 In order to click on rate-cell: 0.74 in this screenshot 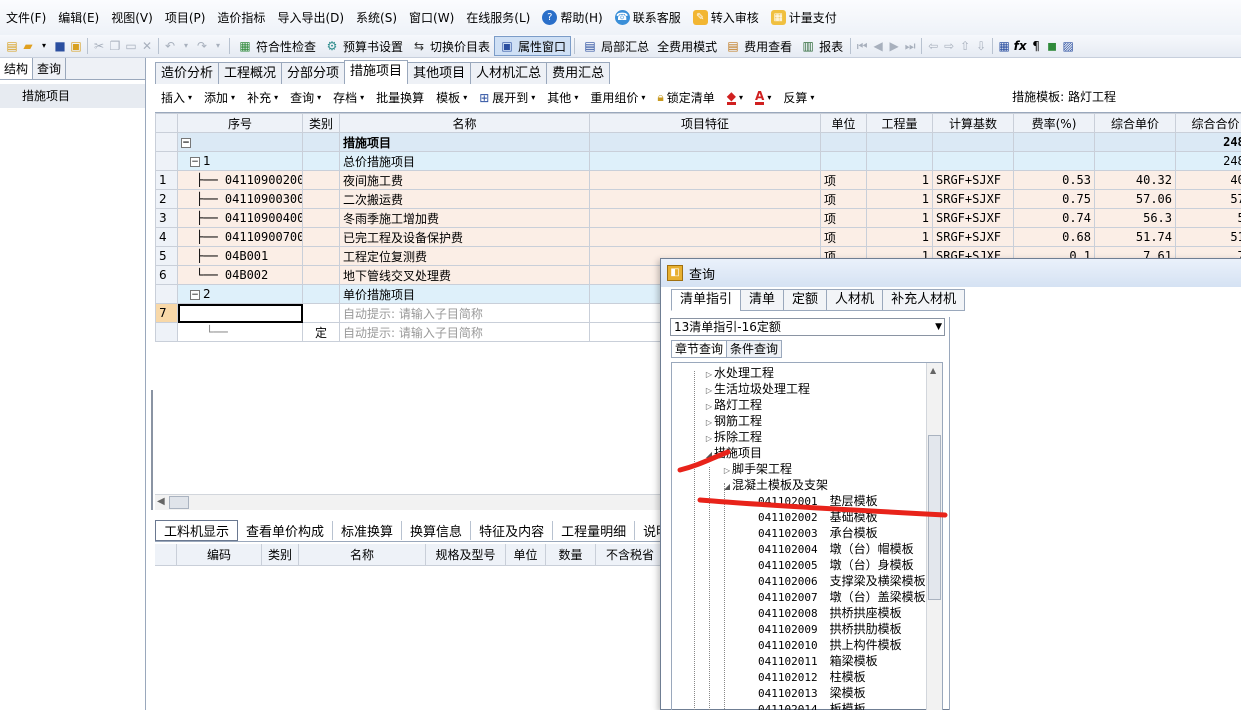, I will do `click(1054, 218)`.